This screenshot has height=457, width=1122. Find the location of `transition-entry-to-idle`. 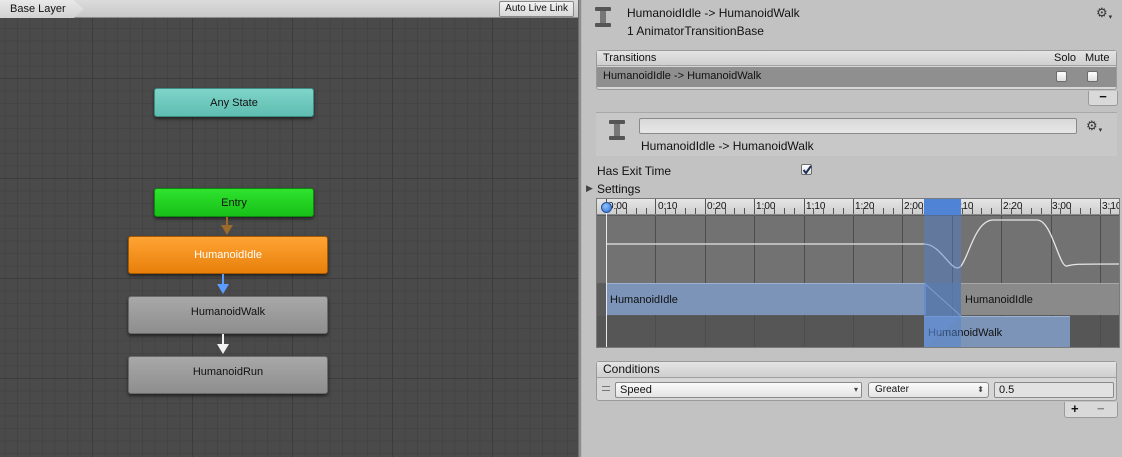

transition-entry-to-idle is located at coordinates (227, 227).